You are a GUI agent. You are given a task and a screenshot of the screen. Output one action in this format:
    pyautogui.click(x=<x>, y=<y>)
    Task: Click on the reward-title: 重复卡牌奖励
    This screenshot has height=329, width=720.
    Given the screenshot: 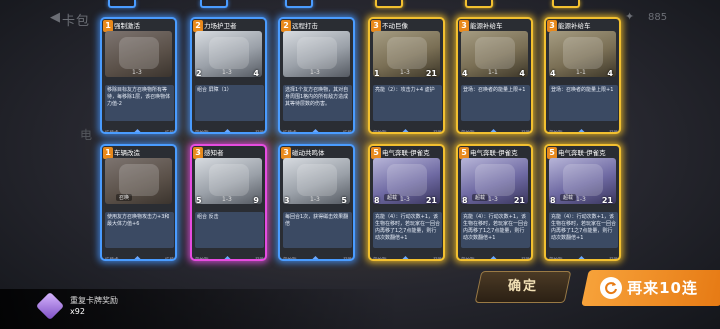 What is the action you would take?
    pyautogui.click(x=94, y=300)
    